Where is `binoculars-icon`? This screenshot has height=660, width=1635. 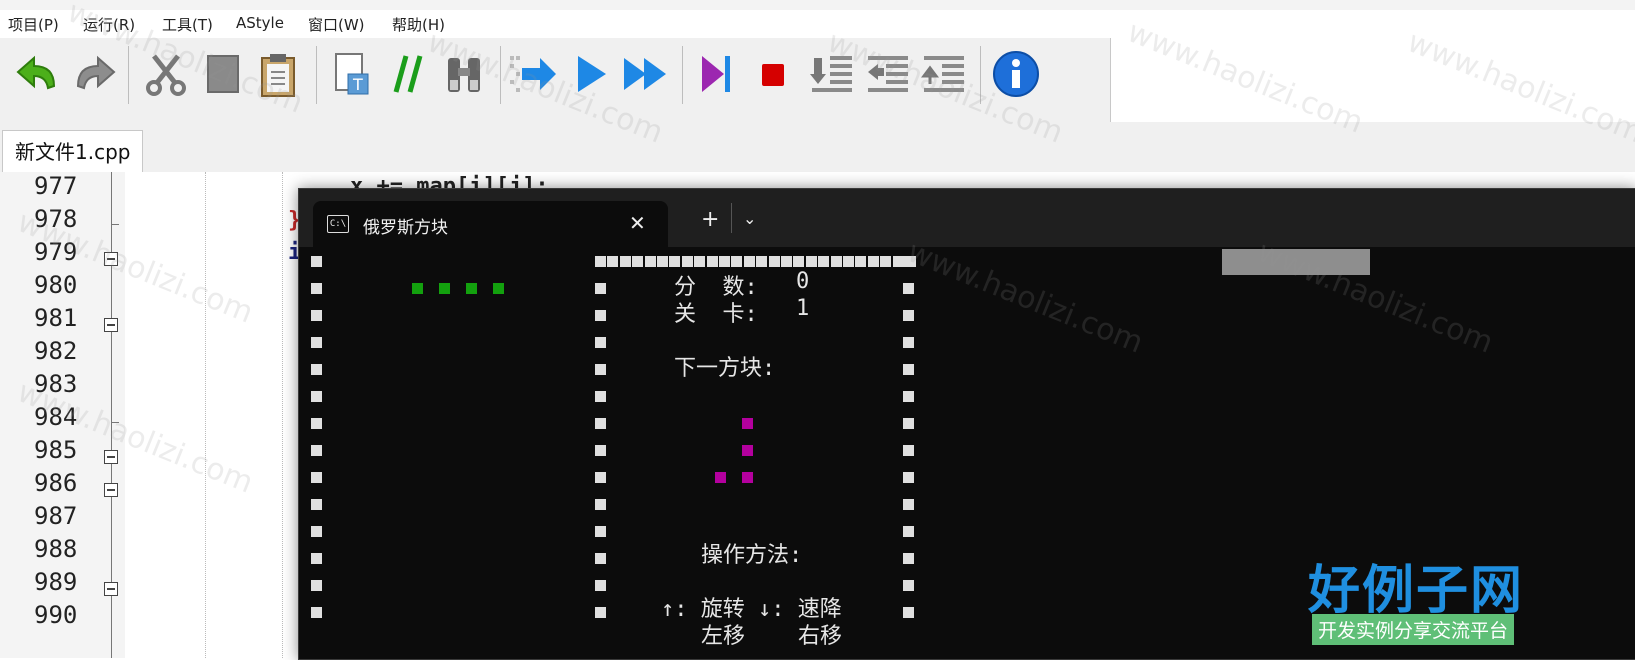 binoculars-icon is located at coordinates (464, 75).